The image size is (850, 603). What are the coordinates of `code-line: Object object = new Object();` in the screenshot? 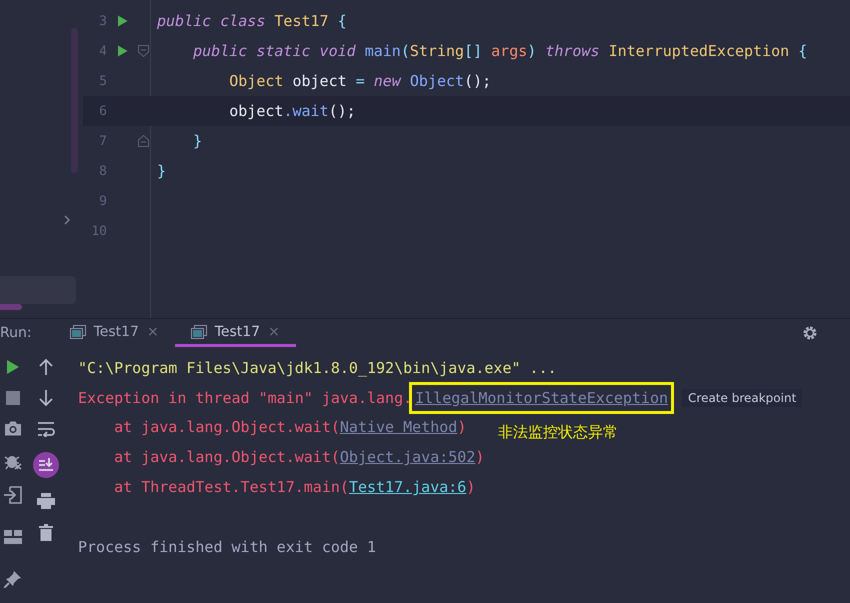 It's located at (360, 81).